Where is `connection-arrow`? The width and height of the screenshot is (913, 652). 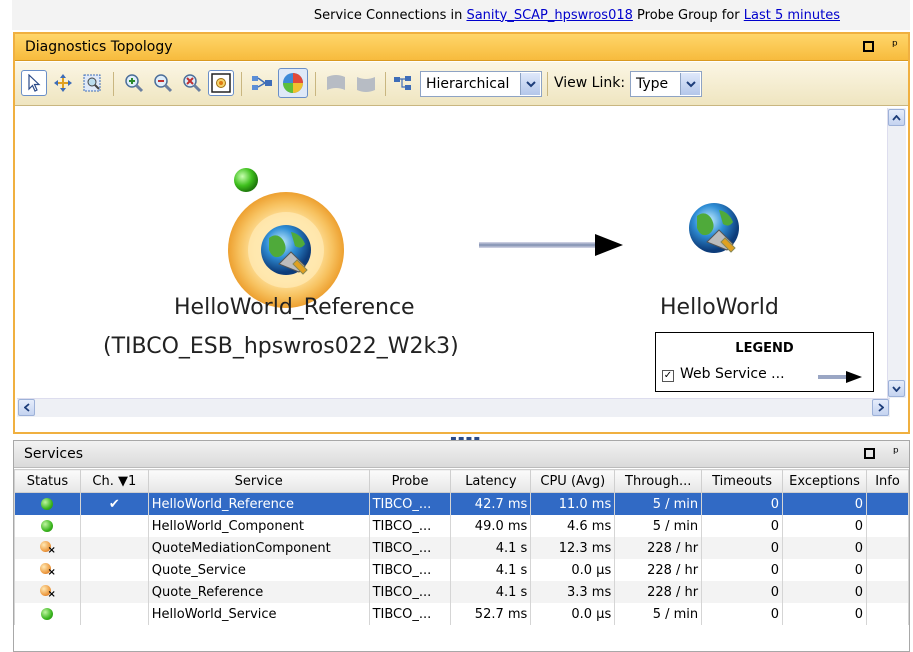
connection-arrow is located at coordinates (551, 245).